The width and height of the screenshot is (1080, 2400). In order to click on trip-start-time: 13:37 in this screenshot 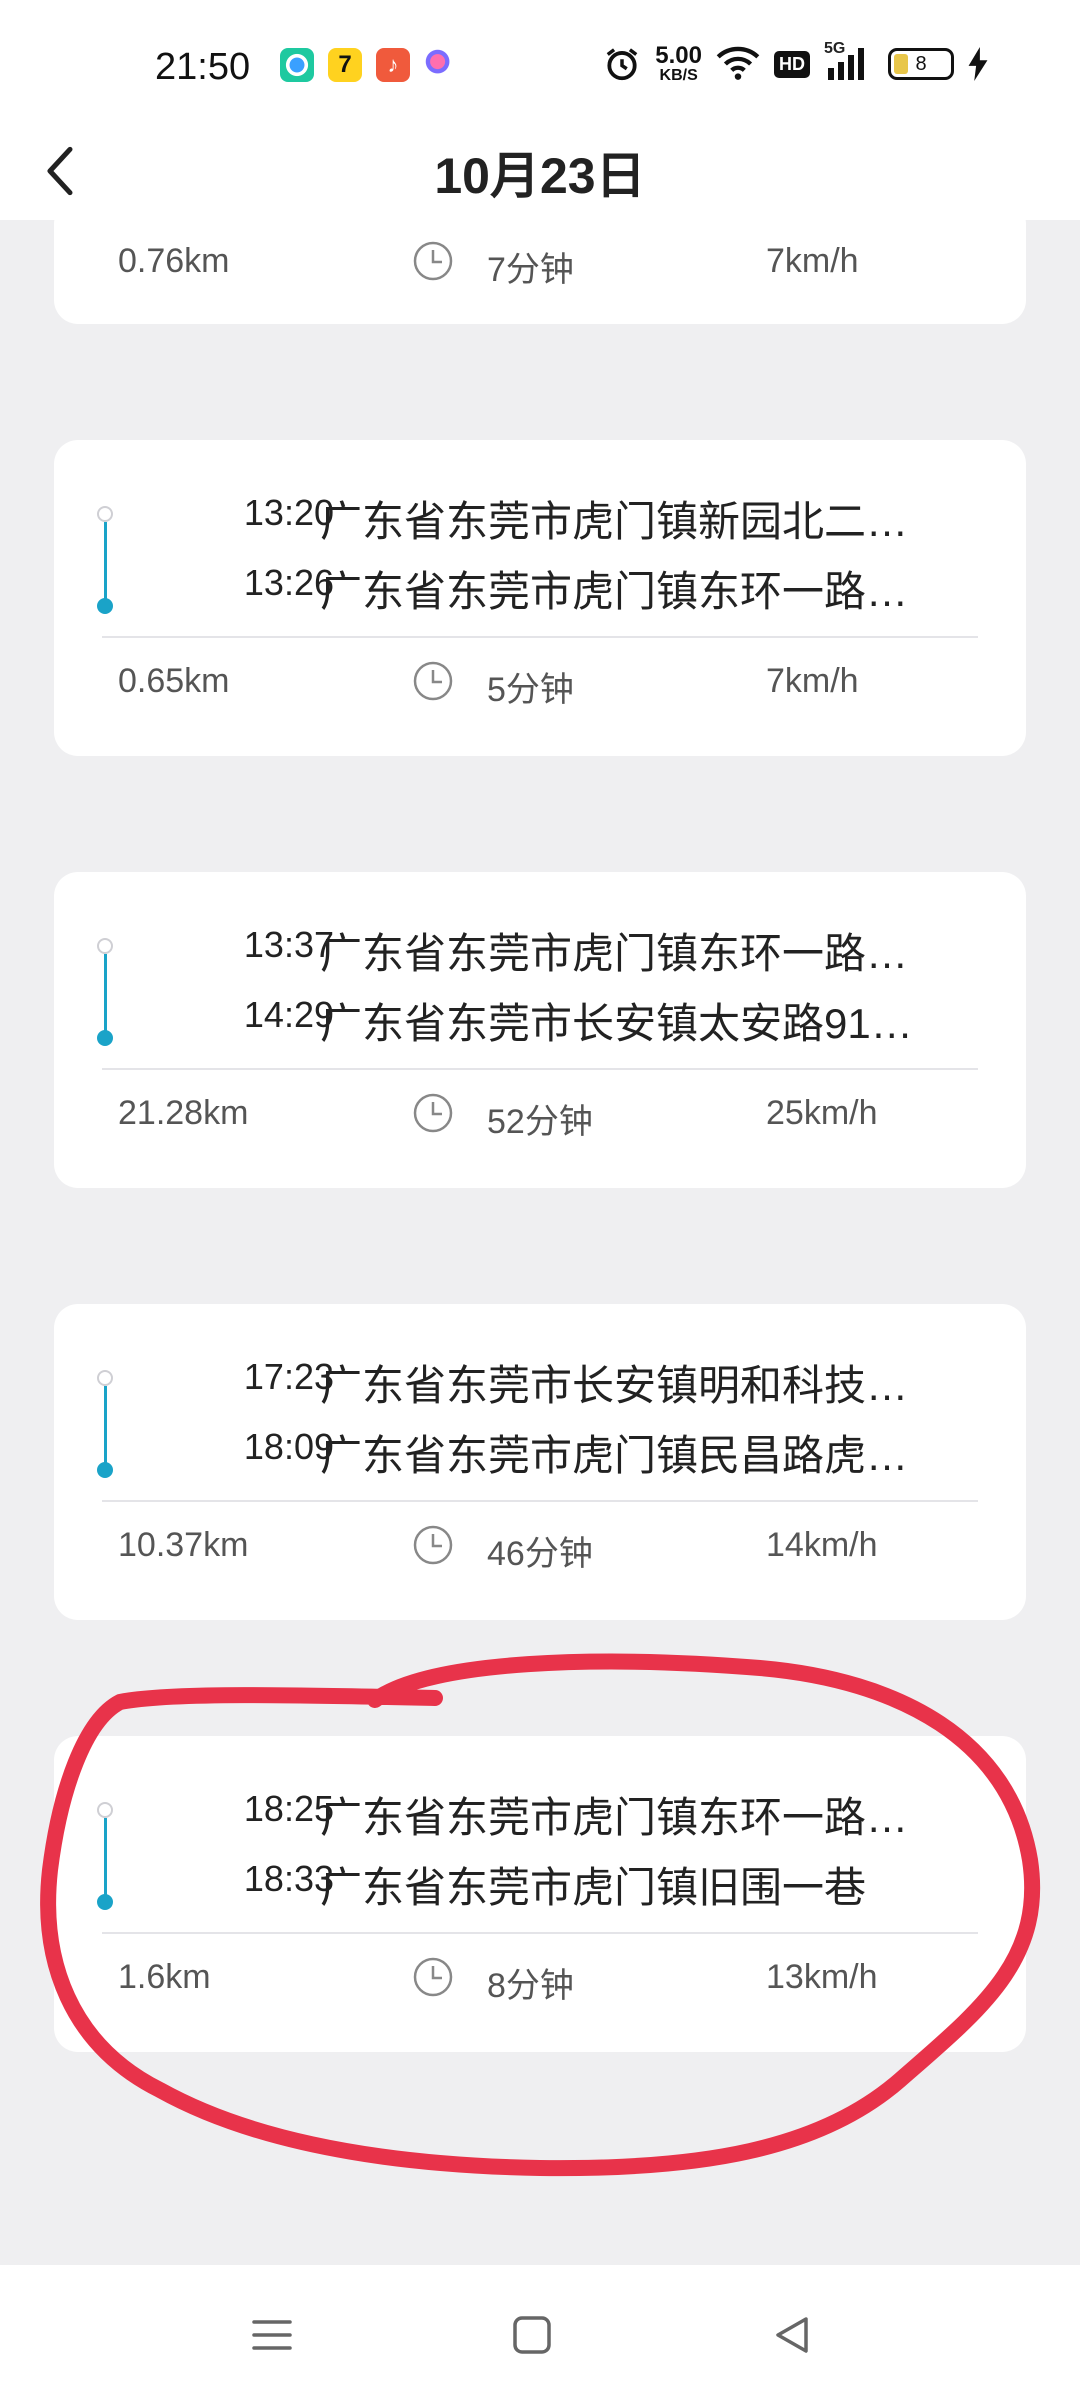, I will do `click(288, 944)`.